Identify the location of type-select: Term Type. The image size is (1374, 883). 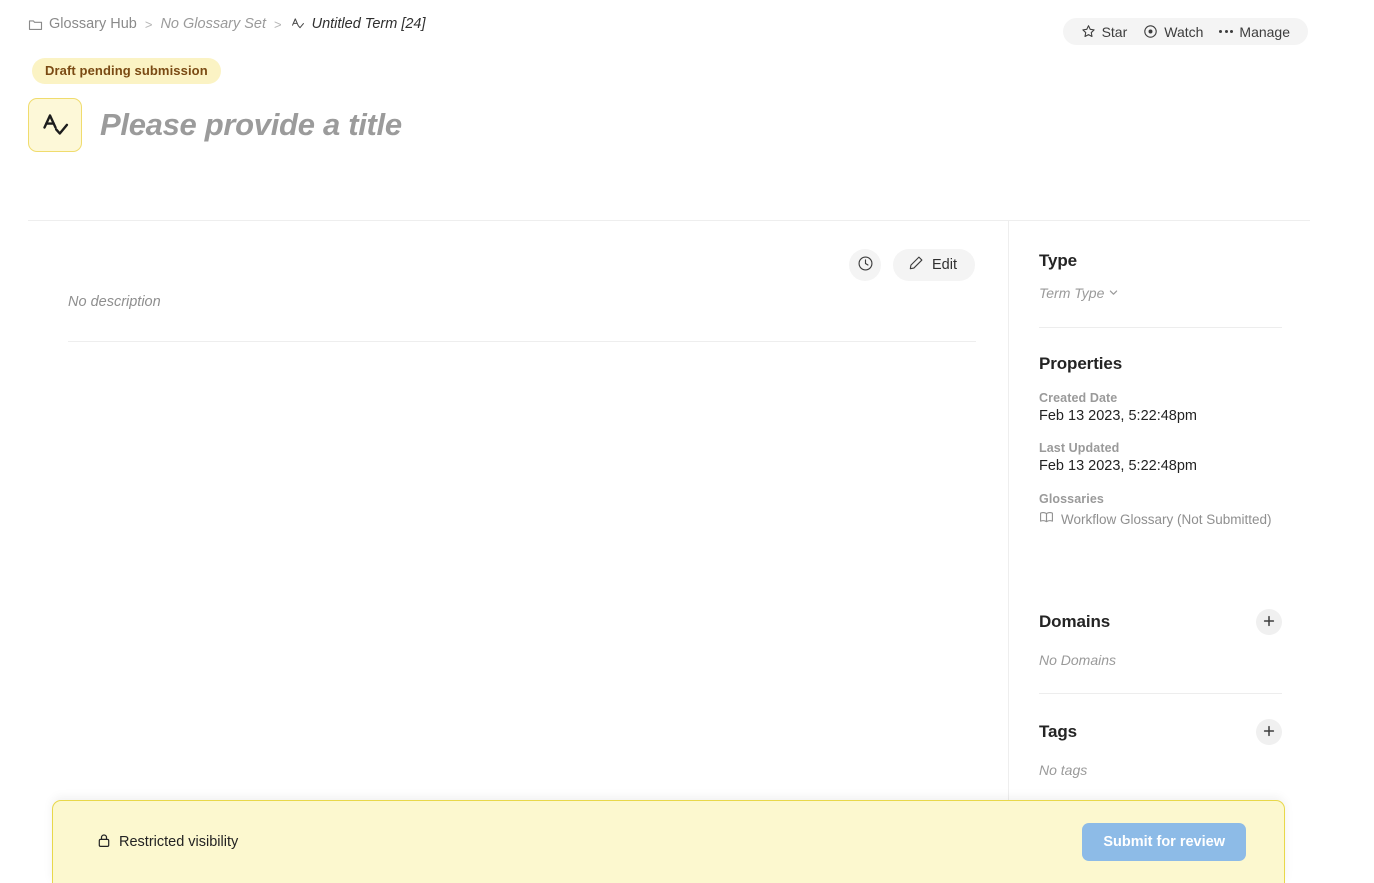
(1079, 293).